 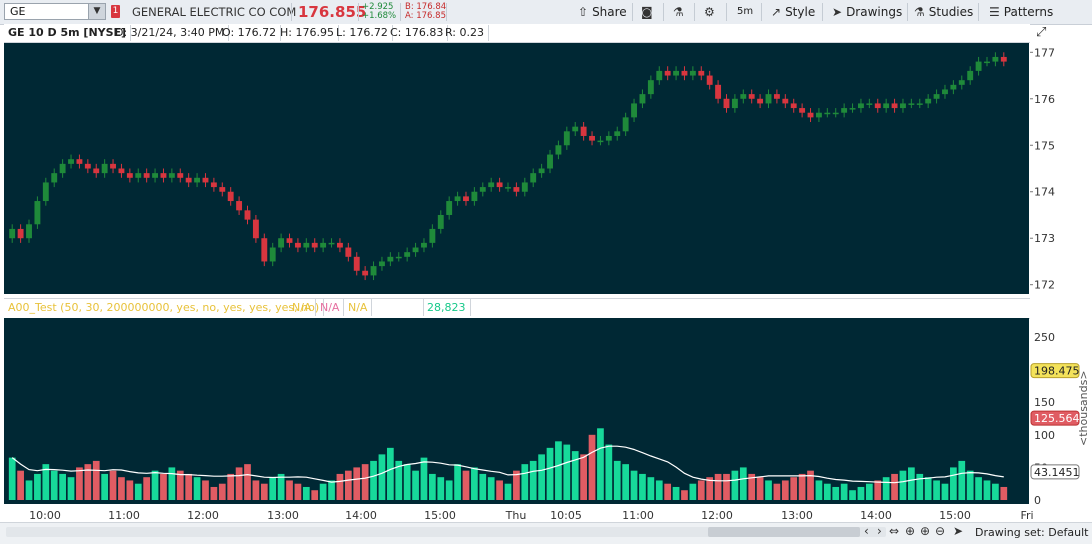 What do you see at coordinates (647, 12) in the screenshot?
I see `snapshot-button: ◙` at bounding box center [647, 12].